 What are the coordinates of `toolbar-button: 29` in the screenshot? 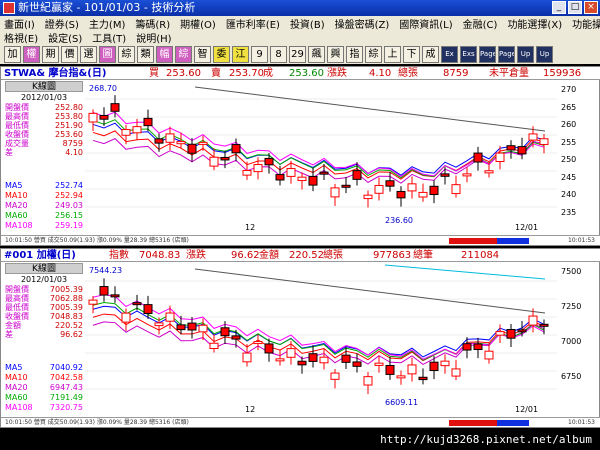 It's located at (297, 54).